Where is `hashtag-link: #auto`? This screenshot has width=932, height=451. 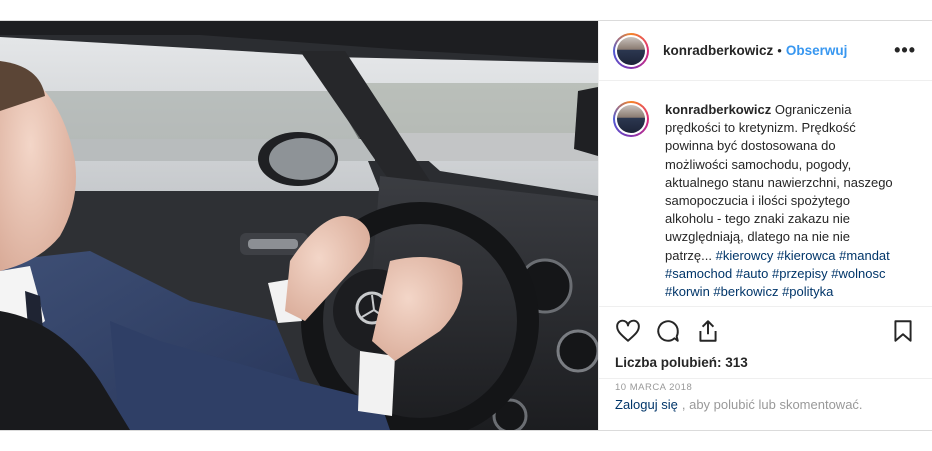
hashtag-link: #auto is located at coordinates (752, 273).